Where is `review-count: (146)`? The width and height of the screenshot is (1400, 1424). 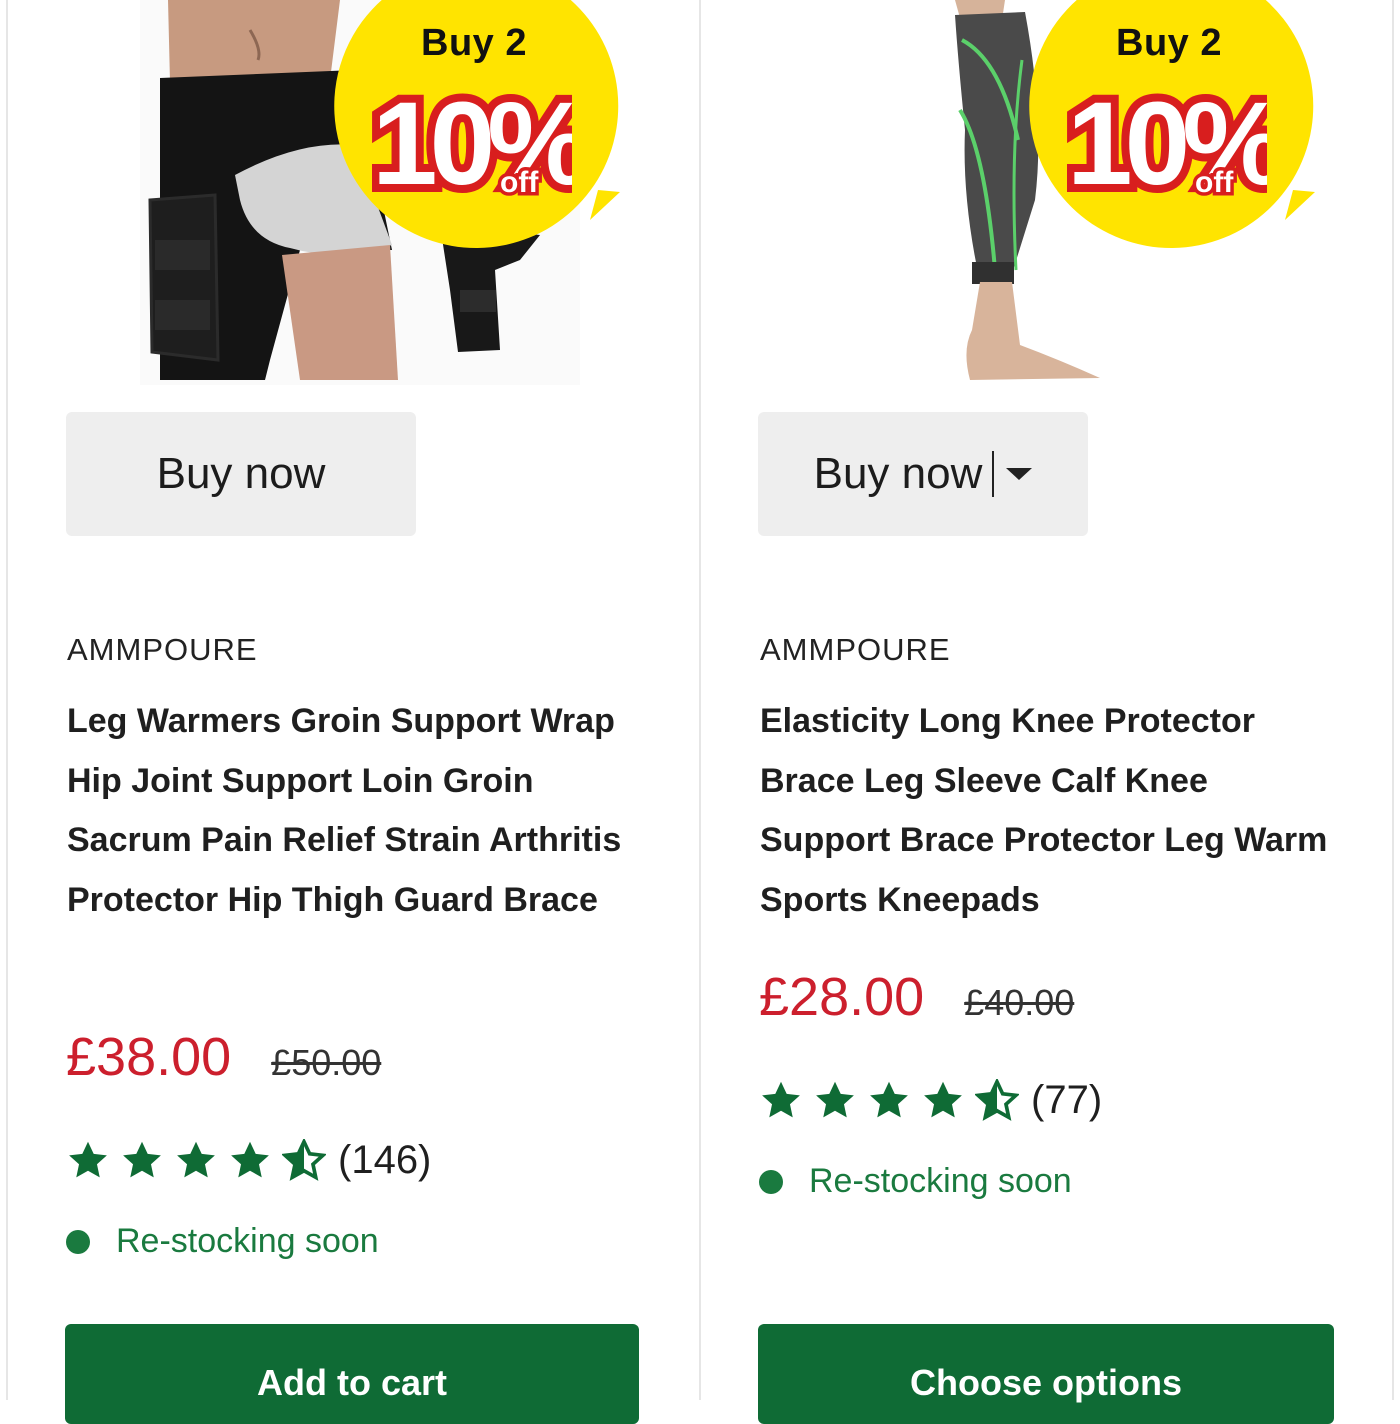 review-count: (146) is located at coordinates (385, 1160).